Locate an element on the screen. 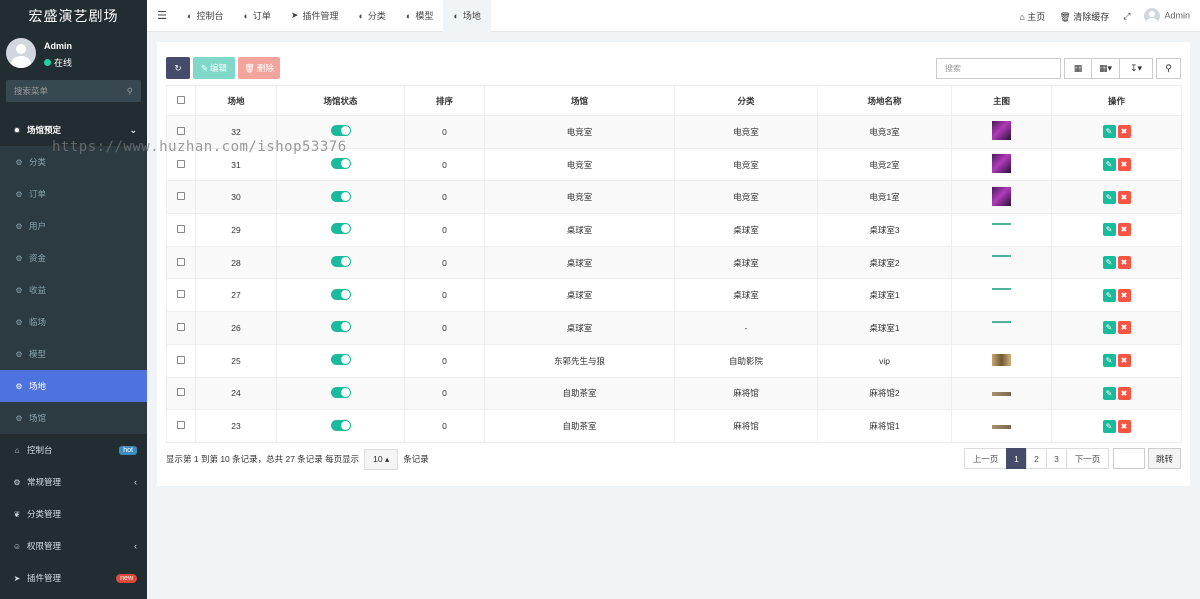 The image size is (1200, 599). sidebar-item-2: ⚙ 用户 is located at coordinates (73, 226).